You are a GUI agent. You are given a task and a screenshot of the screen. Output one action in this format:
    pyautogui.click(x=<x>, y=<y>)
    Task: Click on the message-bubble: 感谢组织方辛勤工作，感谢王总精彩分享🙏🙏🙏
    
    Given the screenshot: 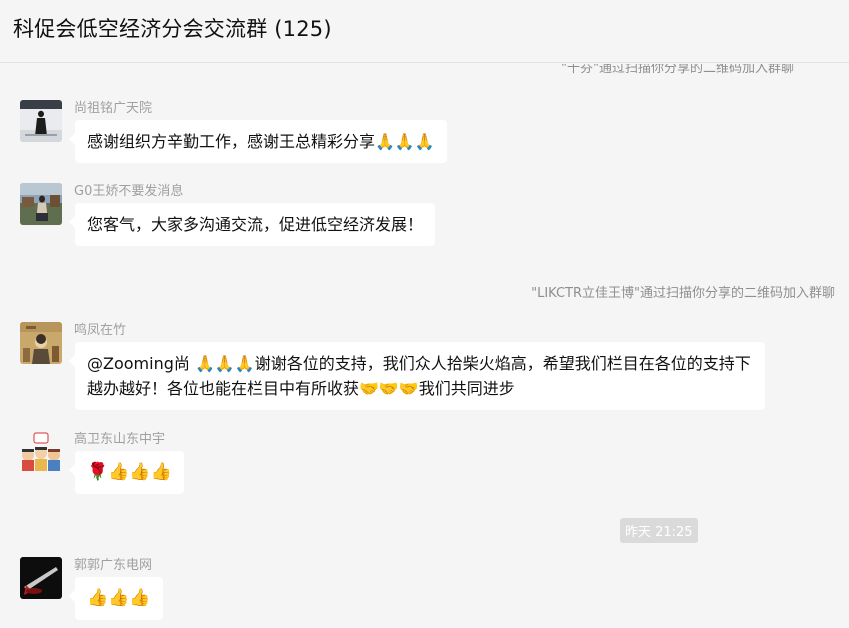 What is the action you would take?
    pyautogui.click(x=258, y=141)
    